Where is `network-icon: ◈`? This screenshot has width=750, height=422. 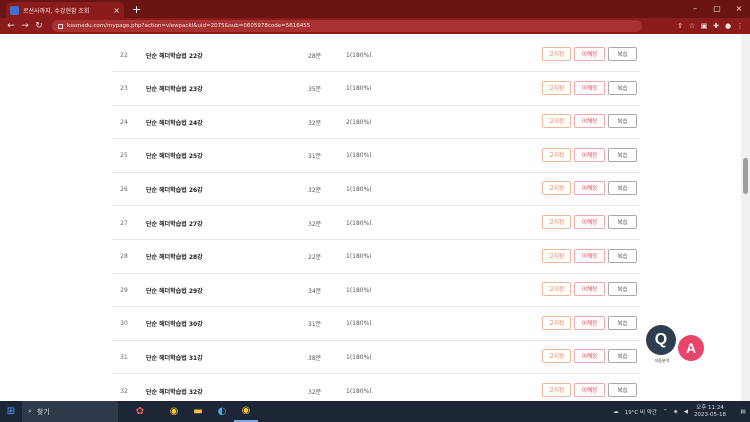 network-icon: ◈ is located at coordinates (676, 412).